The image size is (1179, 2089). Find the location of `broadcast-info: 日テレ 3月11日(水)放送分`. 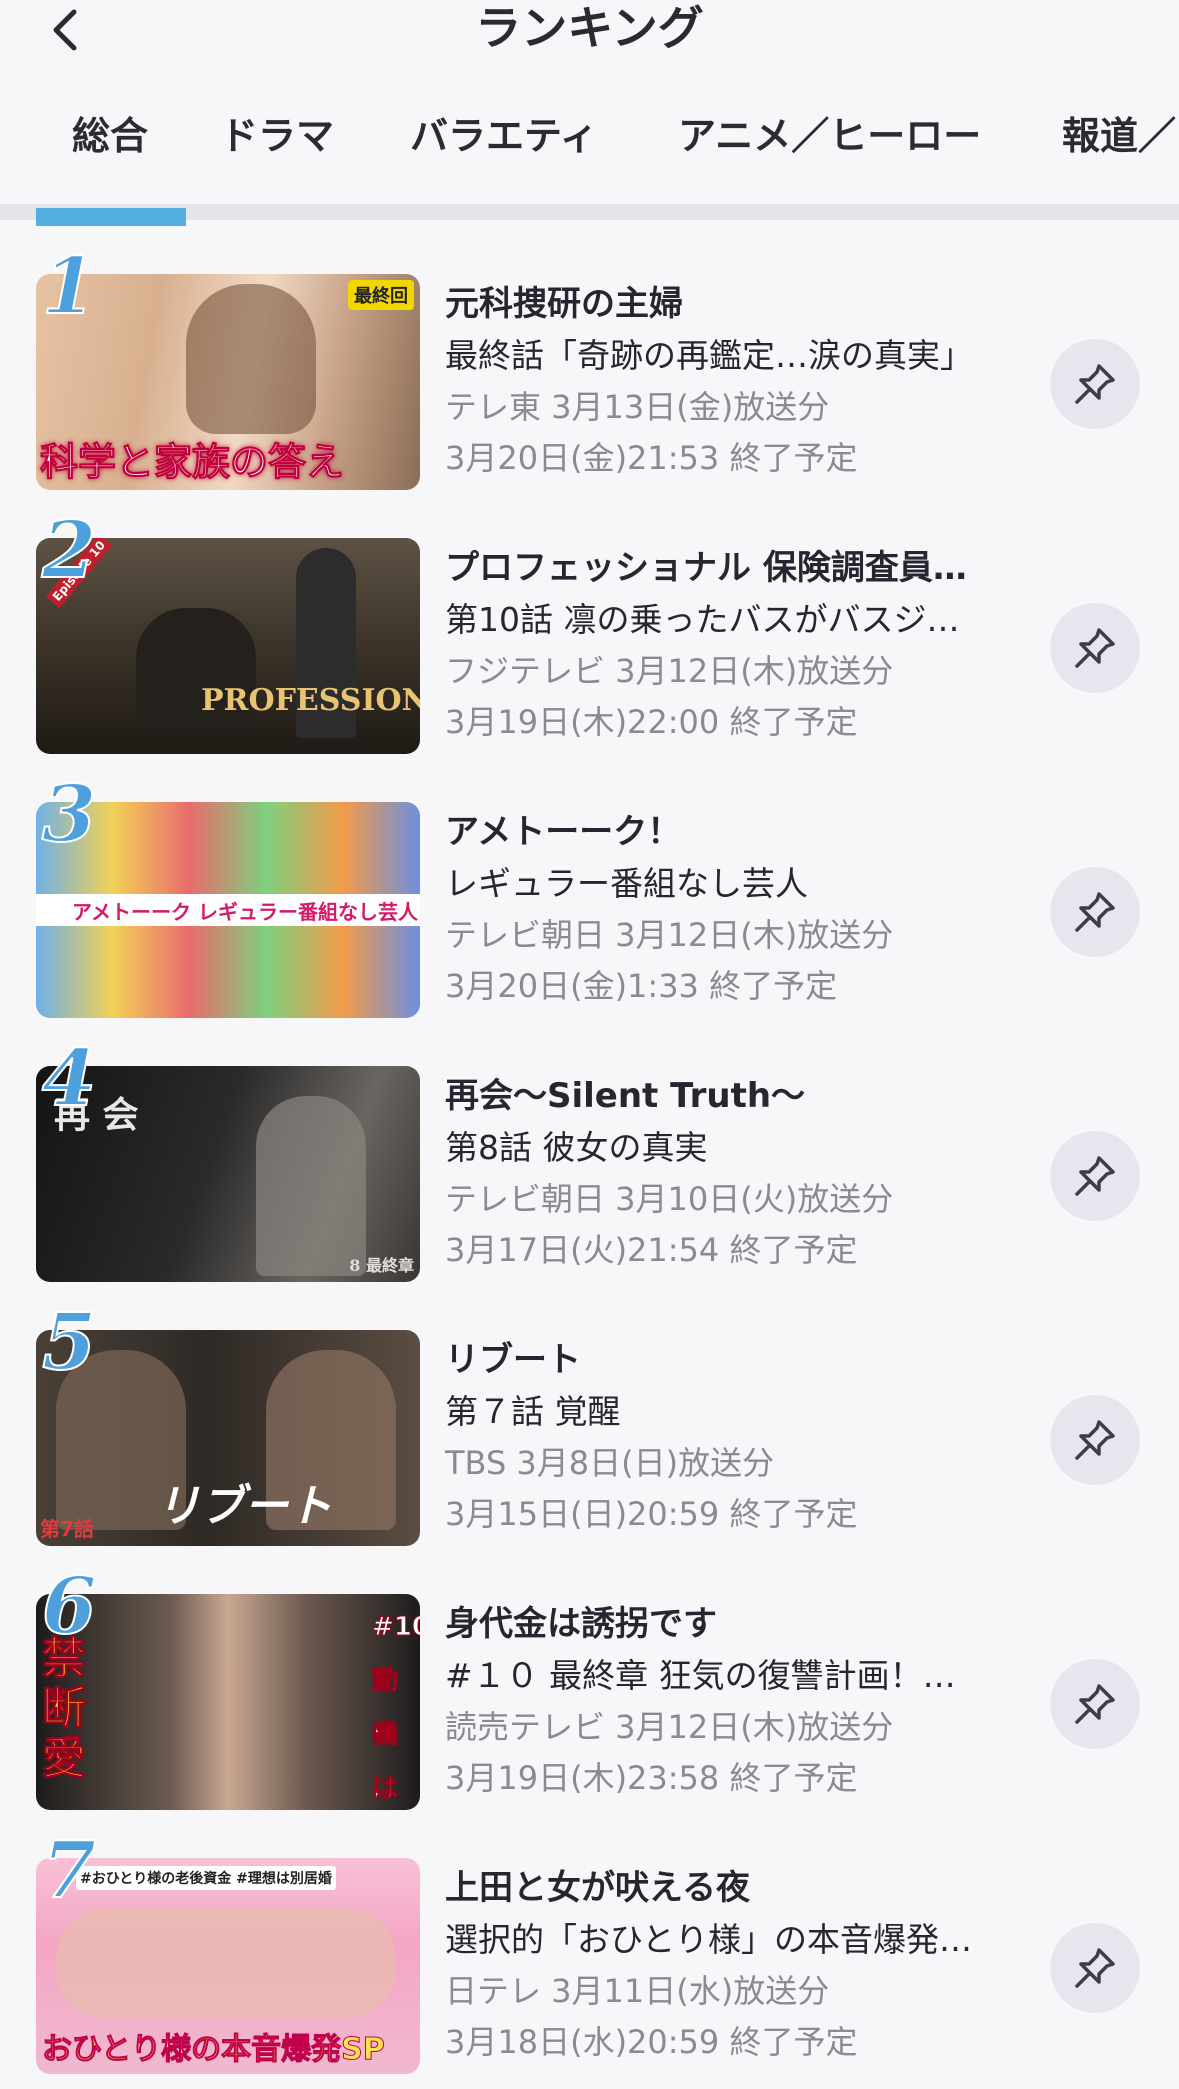

broadcast-info: 日テレ 3月11日(水)放送分 is located at coordinates (637, 1991).